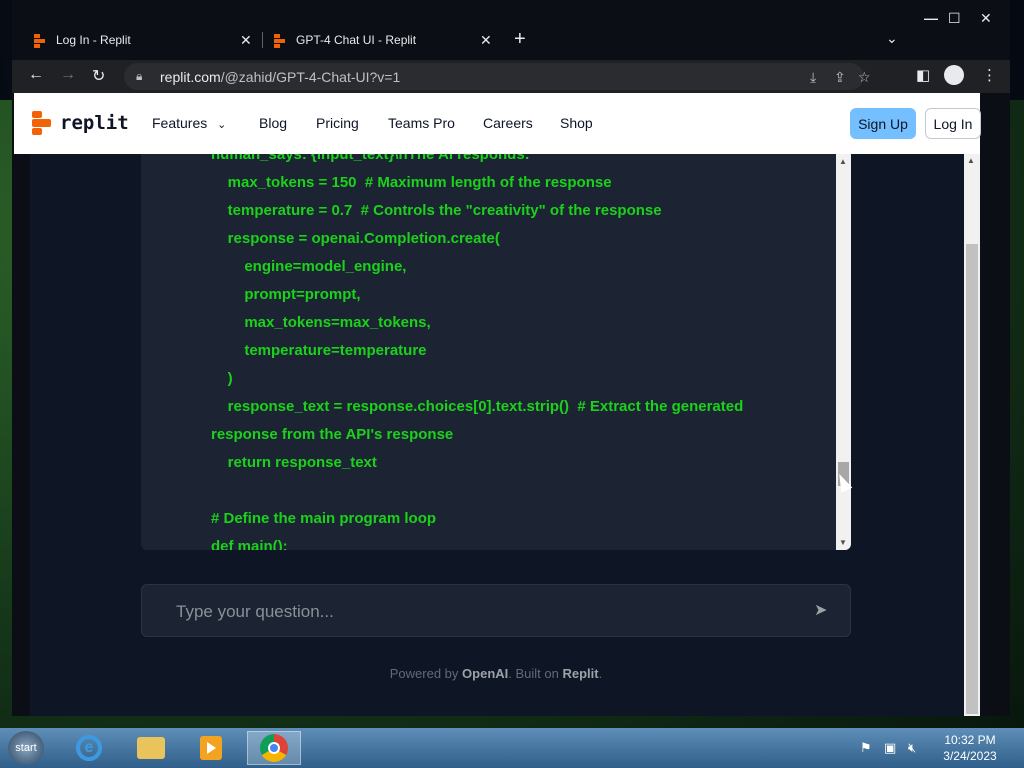 The image size is (1024, 768). Describe the element at coordinates (883, 123) in the screenshot. I see `sign-up-button: Sign Up` at that location.